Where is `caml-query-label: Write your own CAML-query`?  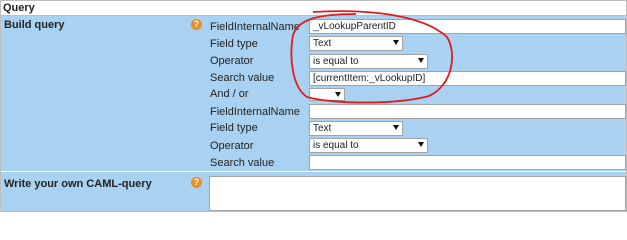
caml-query-label: Write your own CAML-query is located at coordinates (78, 184).